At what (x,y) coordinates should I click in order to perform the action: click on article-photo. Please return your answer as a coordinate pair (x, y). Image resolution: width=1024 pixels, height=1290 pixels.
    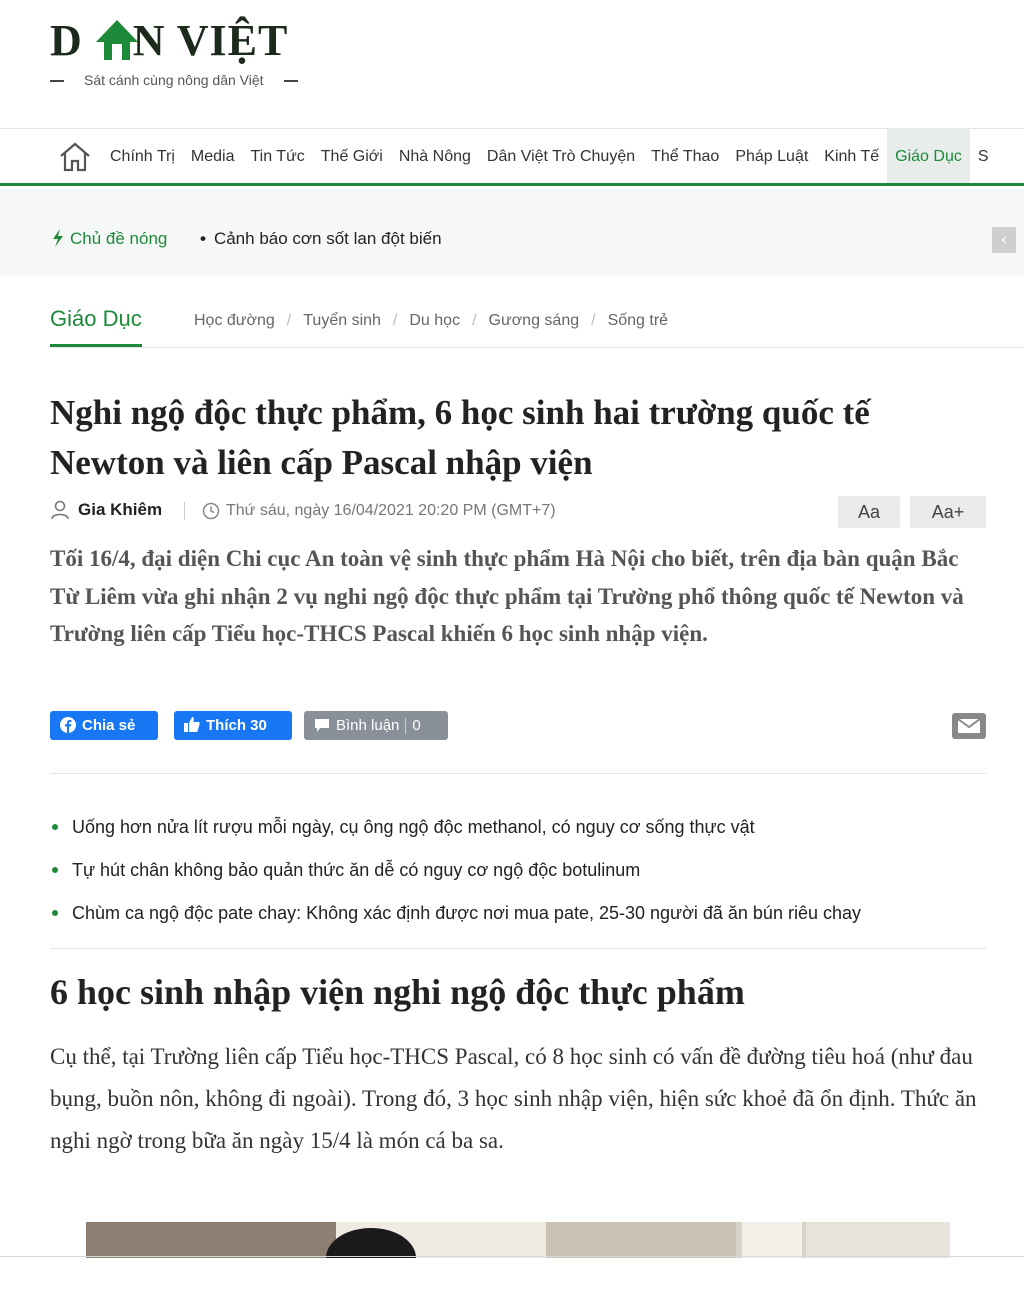
    Looking at the image, I should click on (518, 1240).